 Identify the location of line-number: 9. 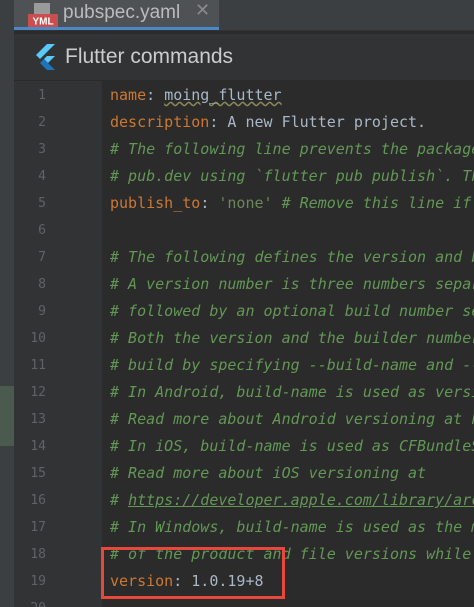
(42, 311).